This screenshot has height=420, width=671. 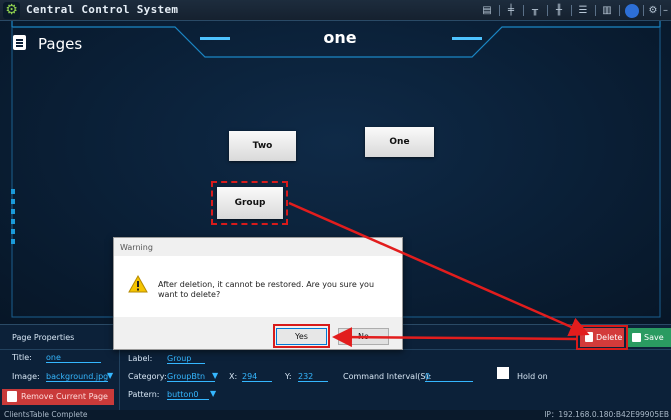 What do you see at coordinates (387, 376) in the screenshot?
I see `command-interval-label: Command Interval(S):` at bounding box center [387, 376].